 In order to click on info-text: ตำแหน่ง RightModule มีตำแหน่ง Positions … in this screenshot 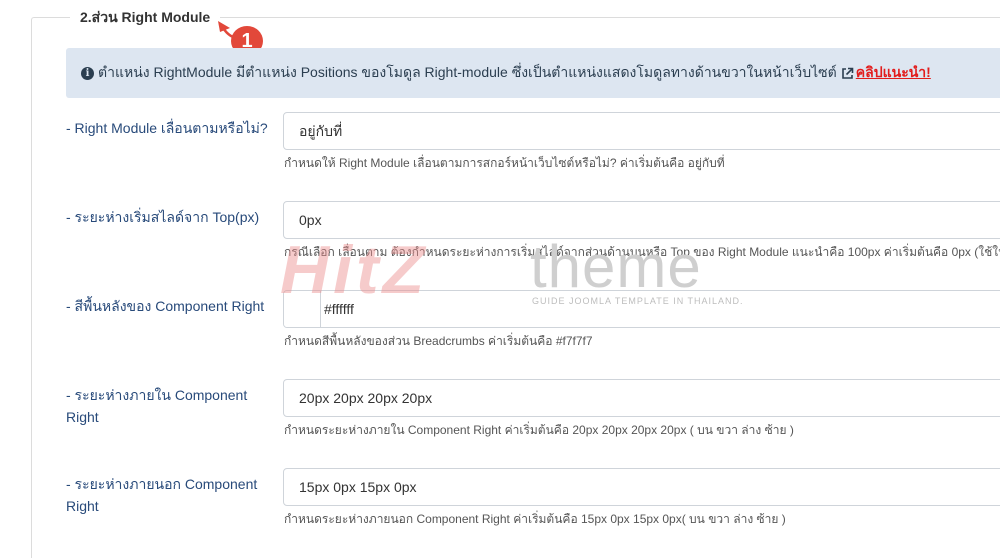, I will do `click(467, 72)`.